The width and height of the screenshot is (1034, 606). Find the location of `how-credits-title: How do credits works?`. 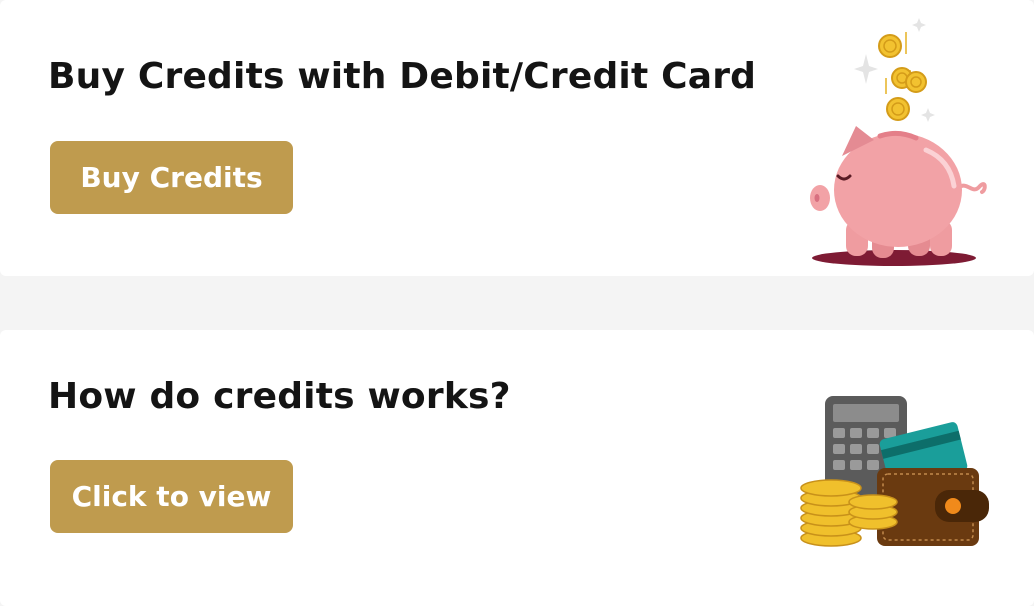

how-credits-title: How do credits works? is located at coordinates (279, 396).